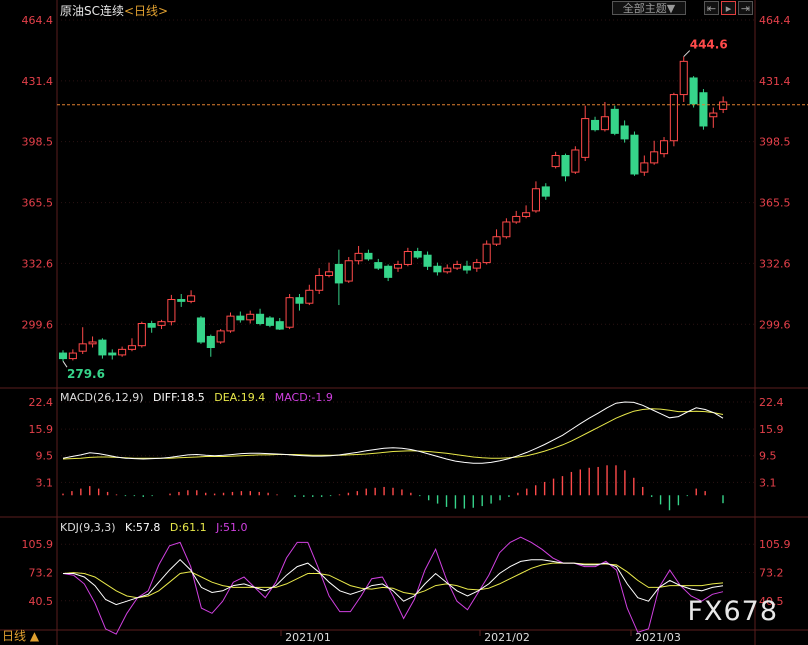 Image resolution: width=808 pixels, height=645 pixels. What do you see at coordinates (775, 142) in the screenshot?
I see `price-tick-right: 398.5` at bounding box center [775, 142].